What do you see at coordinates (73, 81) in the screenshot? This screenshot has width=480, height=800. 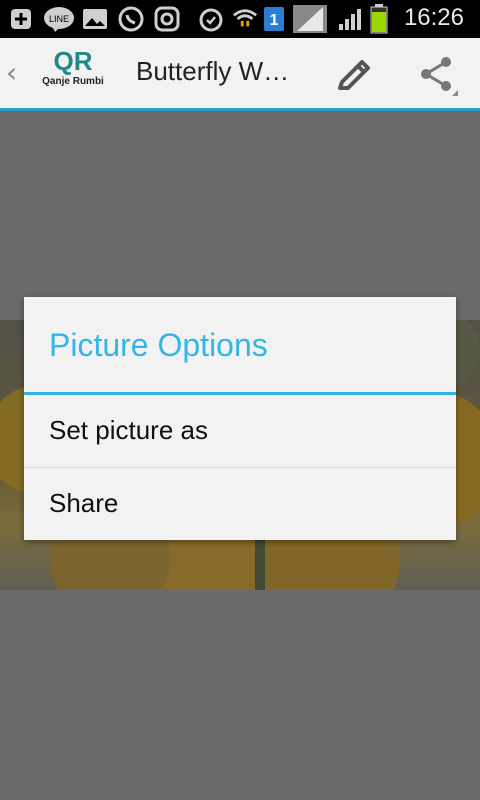 I see `logo-name: Qanje Rumbi` at bounding box center [73, 81].